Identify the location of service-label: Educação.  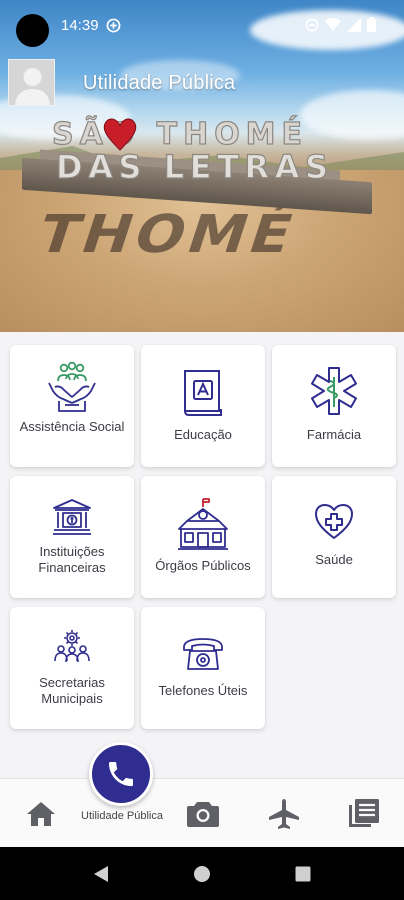
(203, 434).